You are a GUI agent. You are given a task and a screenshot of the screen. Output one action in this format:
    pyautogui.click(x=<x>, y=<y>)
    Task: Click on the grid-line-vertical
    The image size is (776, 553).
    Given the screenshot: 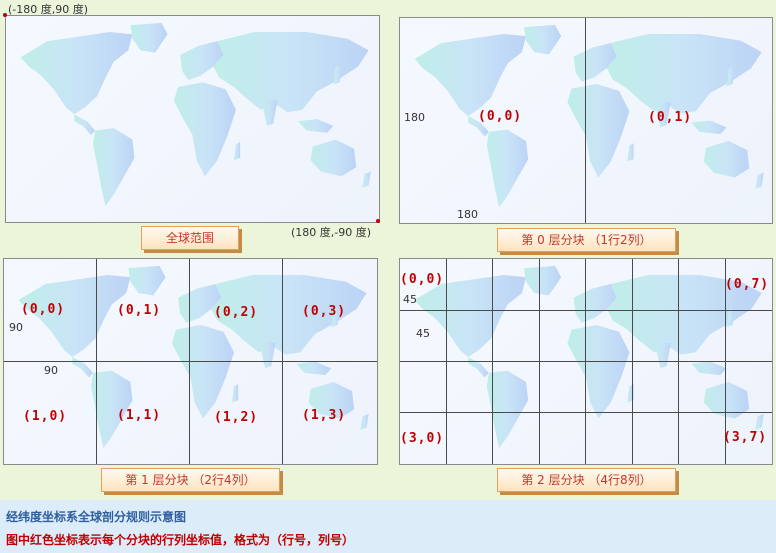 What is the action you would take?
    pyautogui.click(x=585, y=120)
    